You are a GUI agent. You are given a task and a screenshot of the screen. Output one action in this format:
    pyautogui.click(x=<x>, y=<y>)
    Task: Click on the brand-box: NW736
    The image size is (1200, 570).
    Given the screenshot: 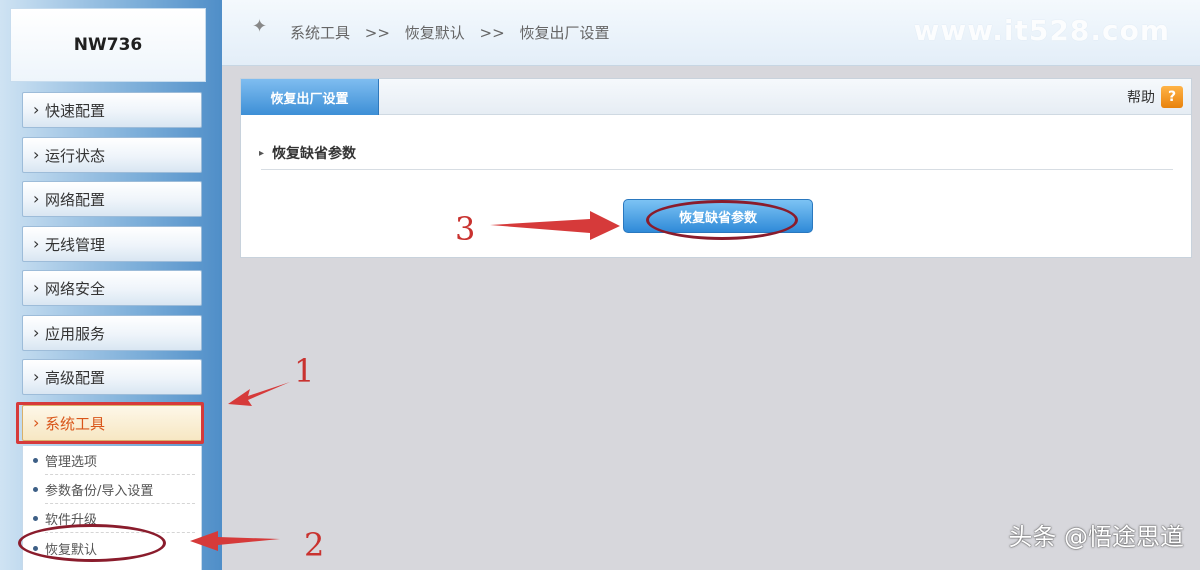 What is the action you would take?
    pyautogui.click(x=108, y=45)
    